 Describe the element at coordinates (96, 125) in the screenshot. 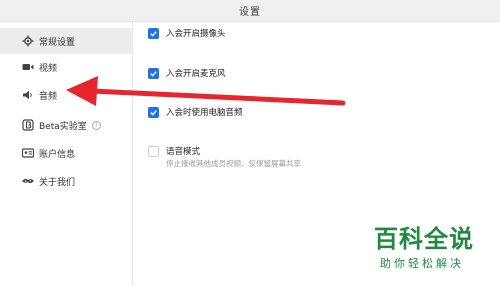

I see `help-icon: ?` at that location.